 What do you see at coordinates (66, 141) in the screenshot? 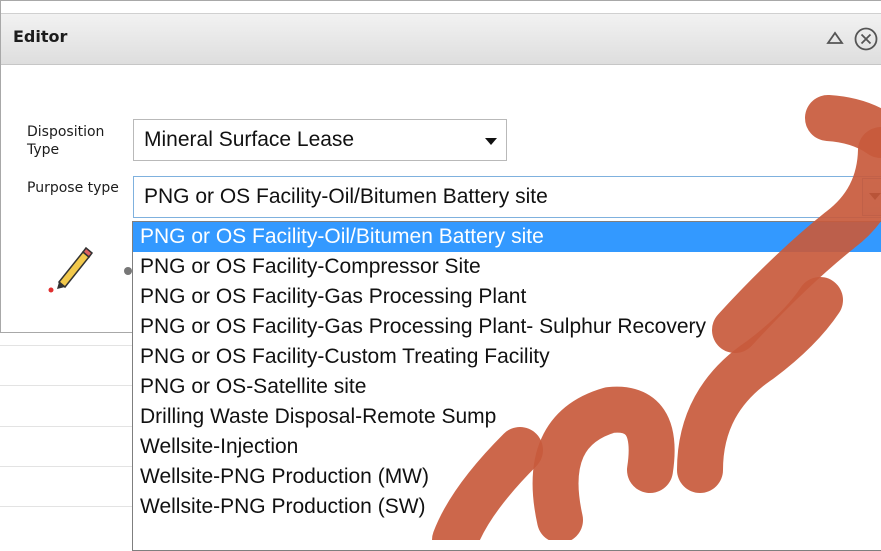
I see `disposition-type-label: Disposition Type` at bounding box center [66, 141].